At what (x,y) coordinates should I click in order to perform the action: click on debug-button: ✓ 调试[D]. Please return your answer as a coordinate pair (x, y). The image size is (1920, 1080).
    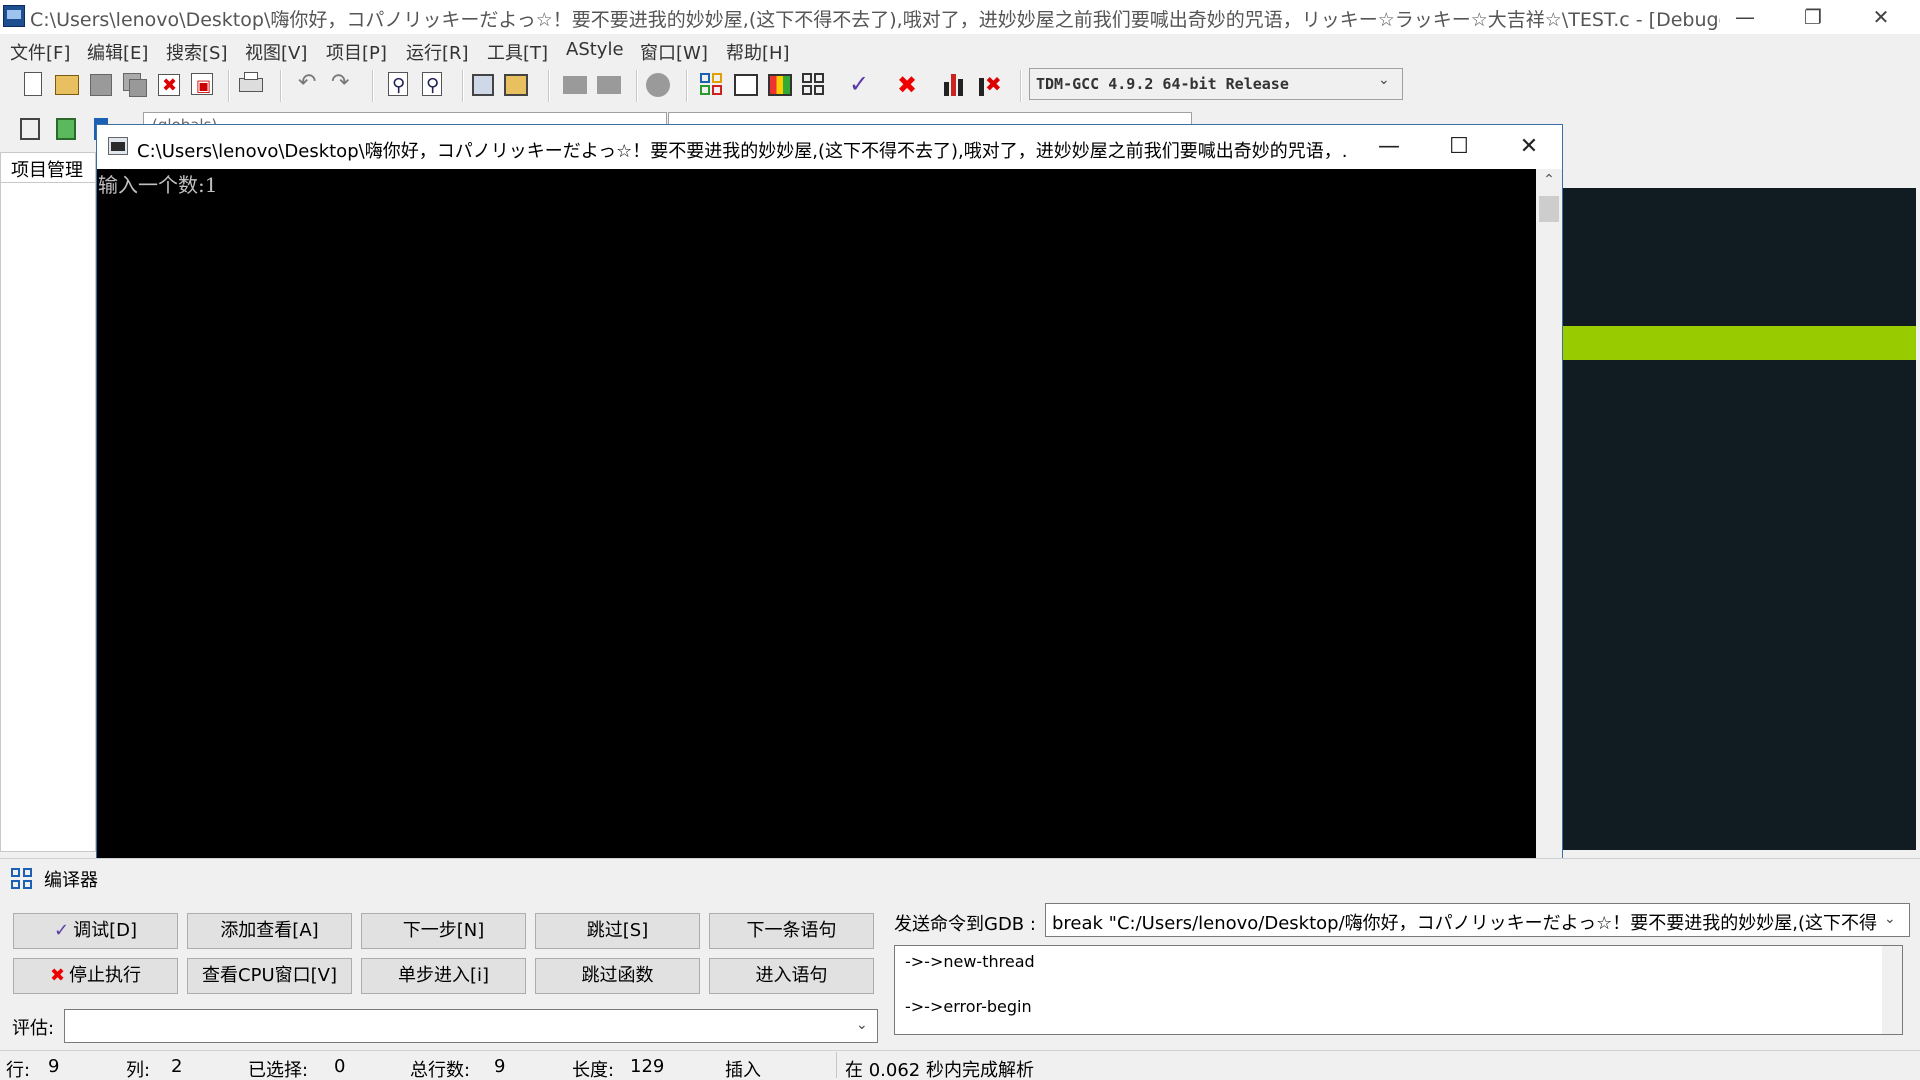
    Looking at the image, I should click on (95, 931).